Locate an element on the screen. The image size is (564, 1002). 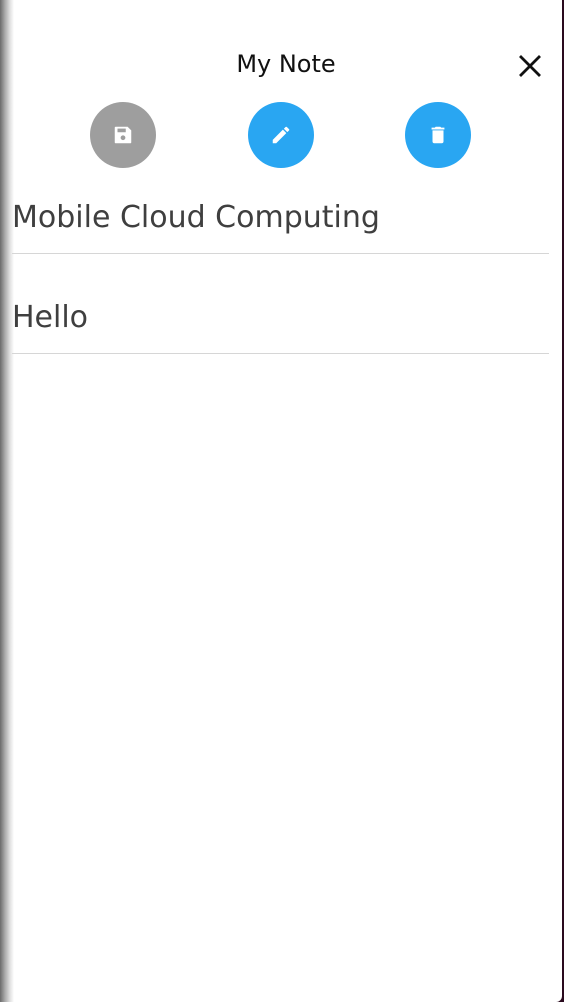
panel-edge-shadow is located at coordinates (7, 501).